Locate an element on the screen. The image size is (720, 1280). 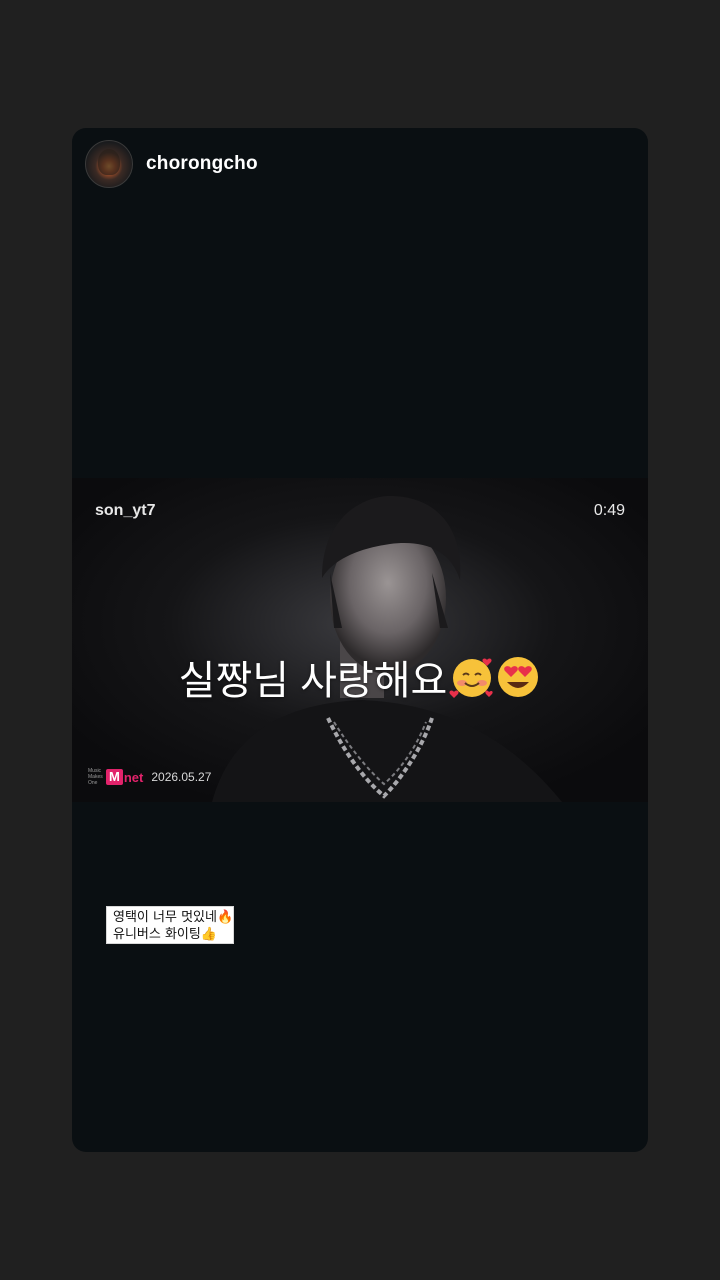
sticker-line-1: 영택이 너무 멋있네🔥 is located at coordinates (173, 917).